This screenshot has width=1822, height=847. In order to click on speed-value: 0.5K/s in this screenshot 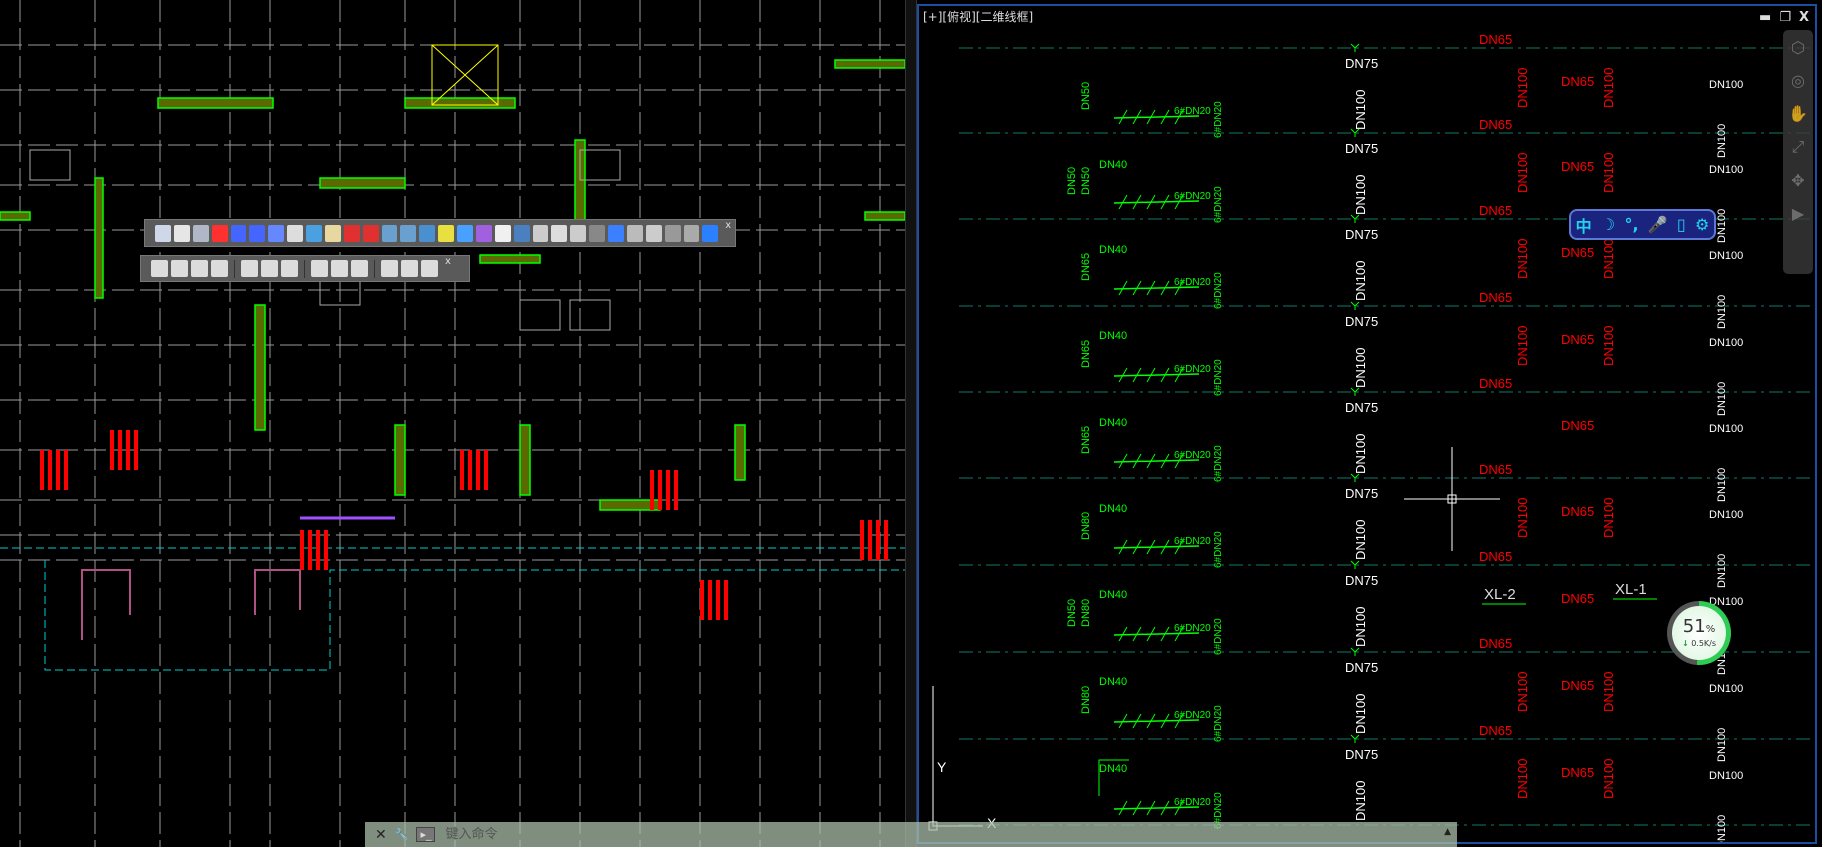, I will do `click(1704, 643)`.